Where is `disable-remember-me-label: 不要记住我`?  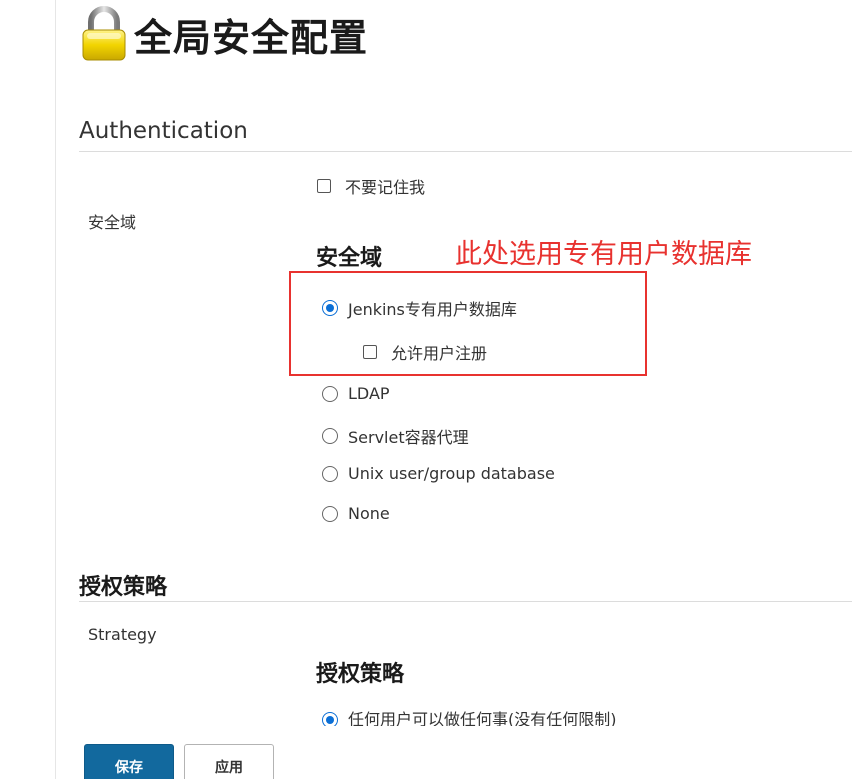
disable-remember-me-label: 不要记住我 is located at coordinates (385, 187).